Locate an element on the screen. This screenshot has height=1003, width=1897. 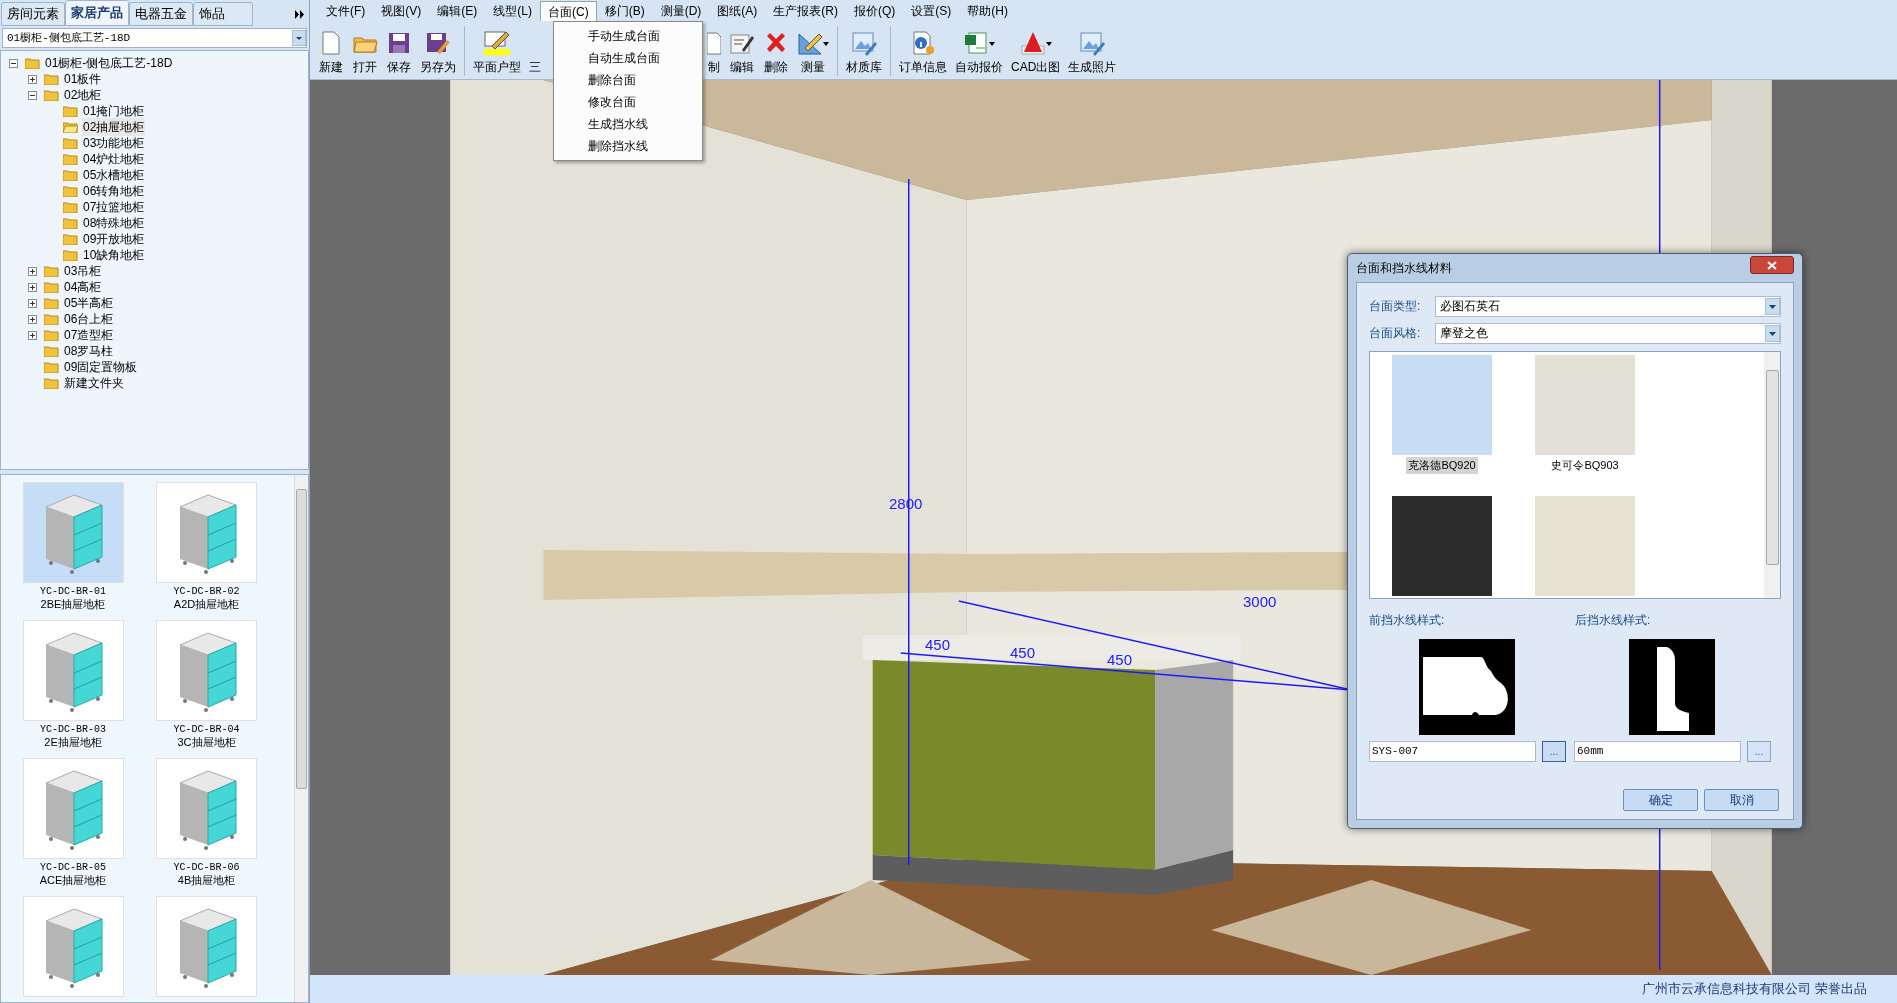
tab: 家居产品 is located at coordinates (97, 13).